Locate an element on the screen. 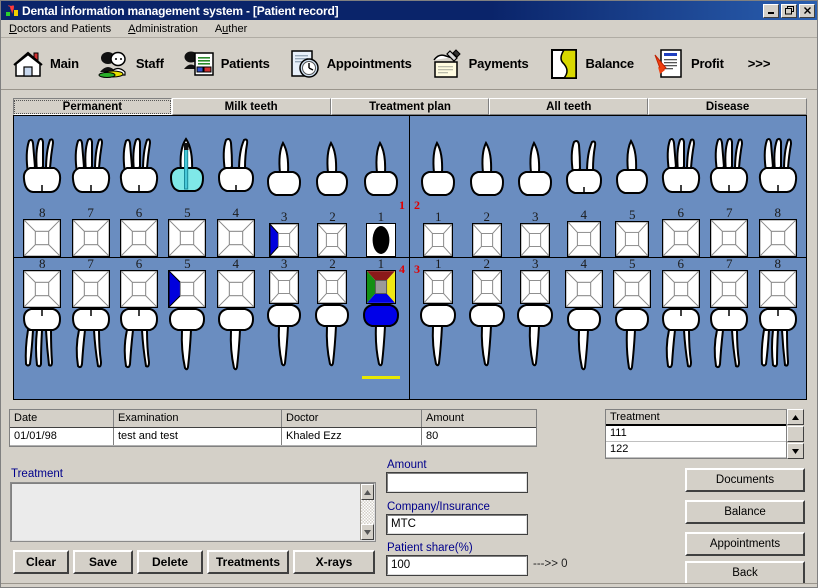  table-row: 01/01/98 test and test Khaled Ezz 80 is located at coordinates (273, 437).